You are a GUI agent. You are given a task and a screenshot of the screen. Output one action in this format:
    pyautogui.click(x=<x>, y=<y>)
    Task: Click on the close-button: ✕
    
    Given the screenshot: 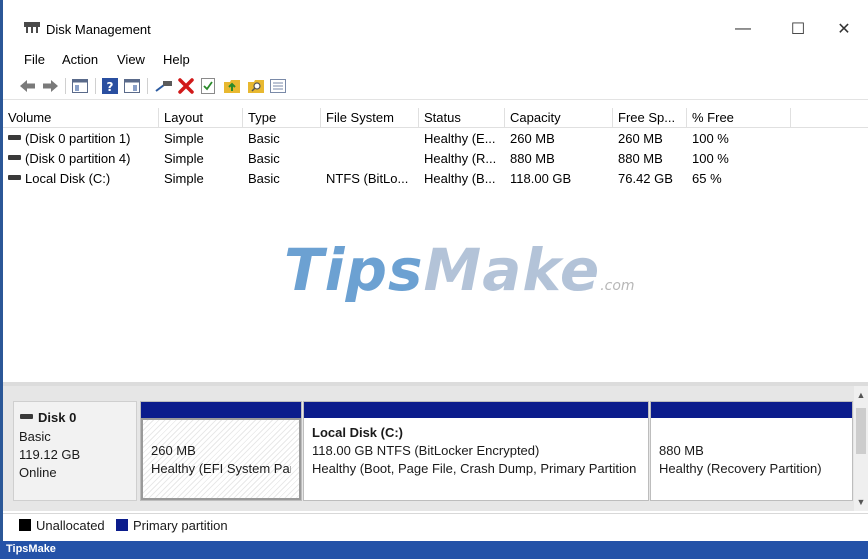 What is the action you would take?
    pyautogui.click(x=844, y=29)
    